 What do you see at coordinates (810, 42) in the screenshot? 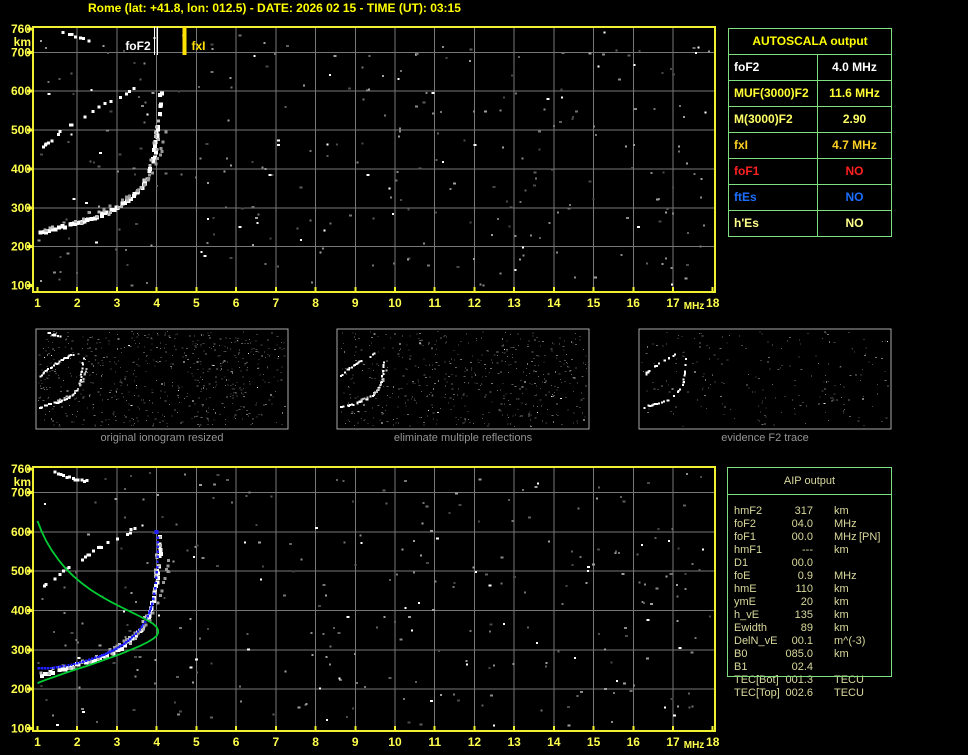
I see `autoscala-table-header: AUTOSCALA output` at bounding box center [810, 42].